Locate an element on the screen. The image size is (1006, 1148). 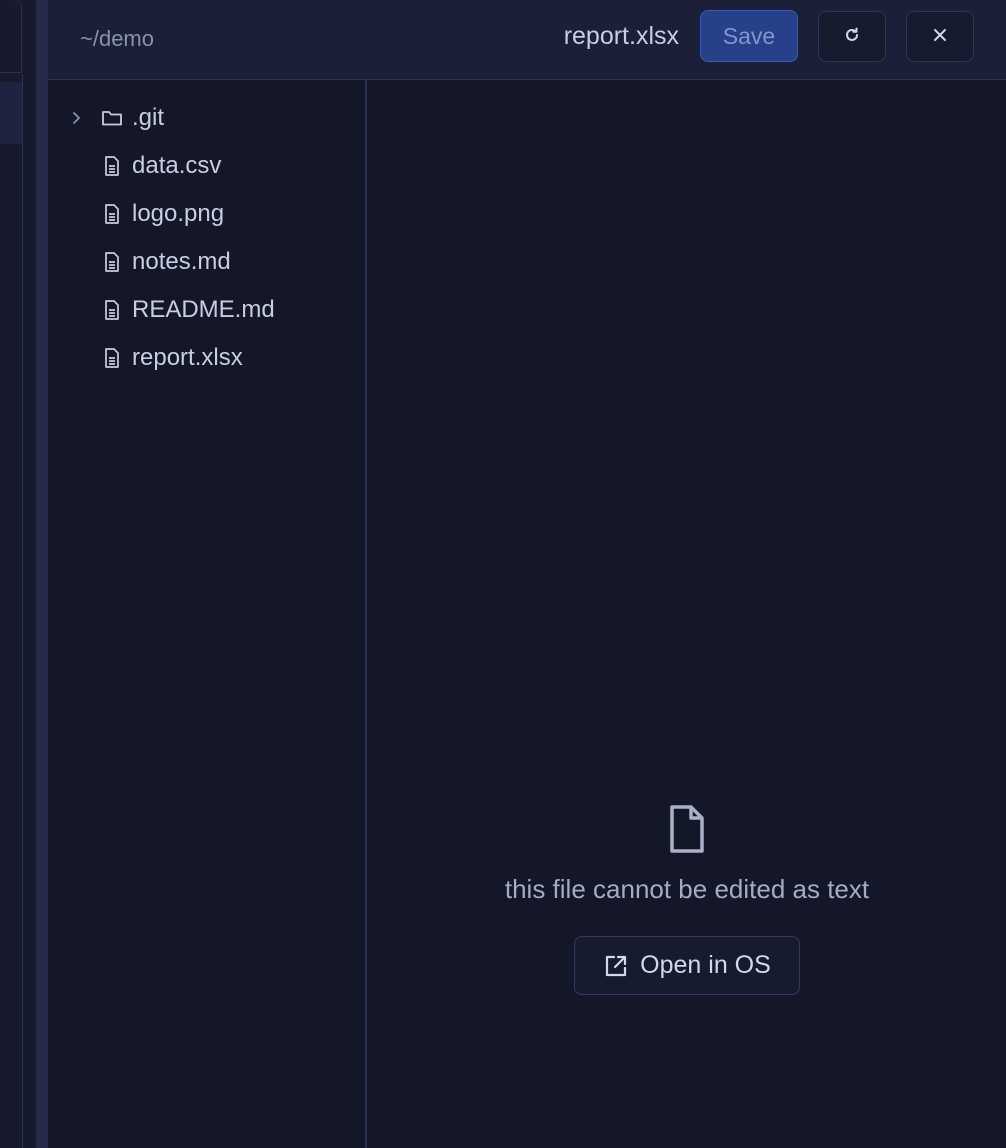
directory-path: ~/demo is located at coordinates (117, 38).